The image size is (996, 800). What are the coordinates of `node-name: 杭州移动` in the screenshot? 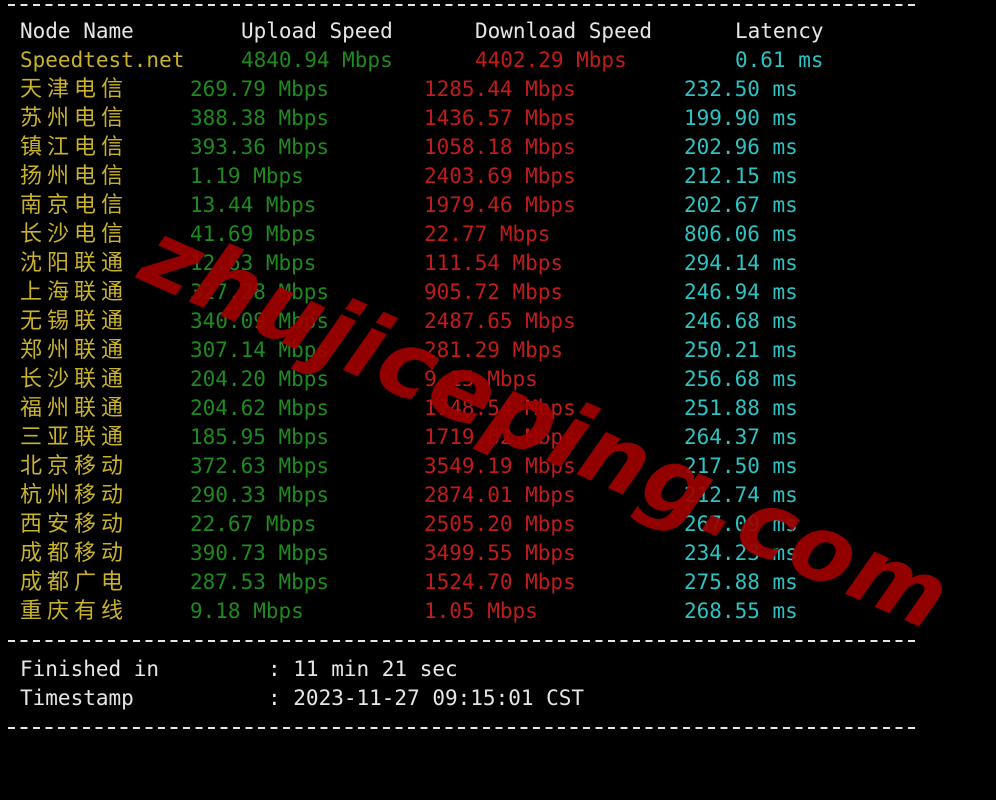 It's located at (74, 495).